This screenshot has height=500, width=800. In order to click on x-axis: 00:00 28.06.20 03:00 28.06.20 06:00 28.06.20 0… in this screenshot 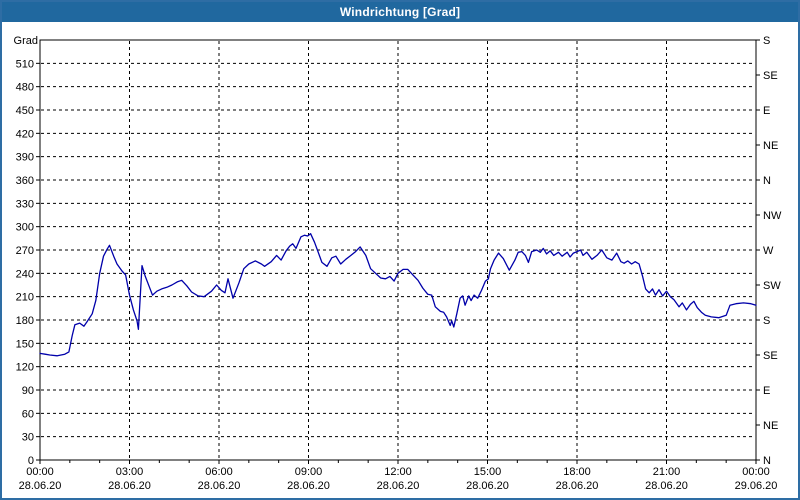, I will do `click(398, 476)`.